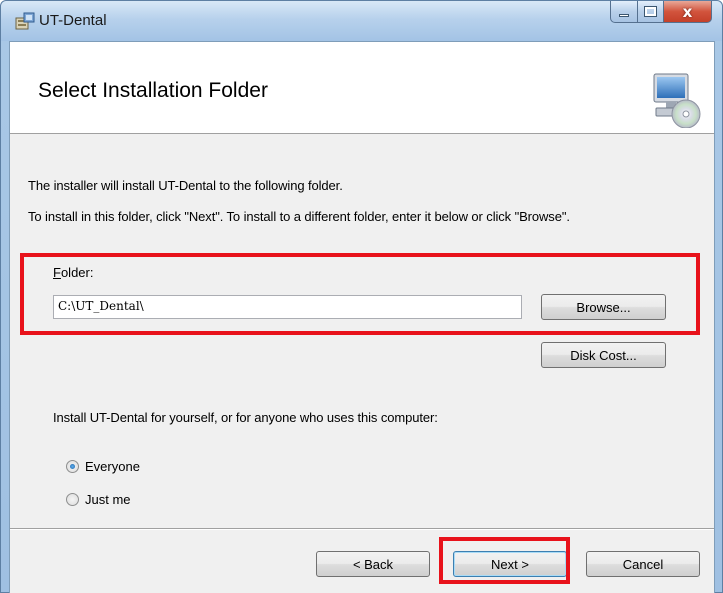 Image resolution: width=723 pixels, height=593 pixels. I want to click on close-icon: x, so click(687, 11).